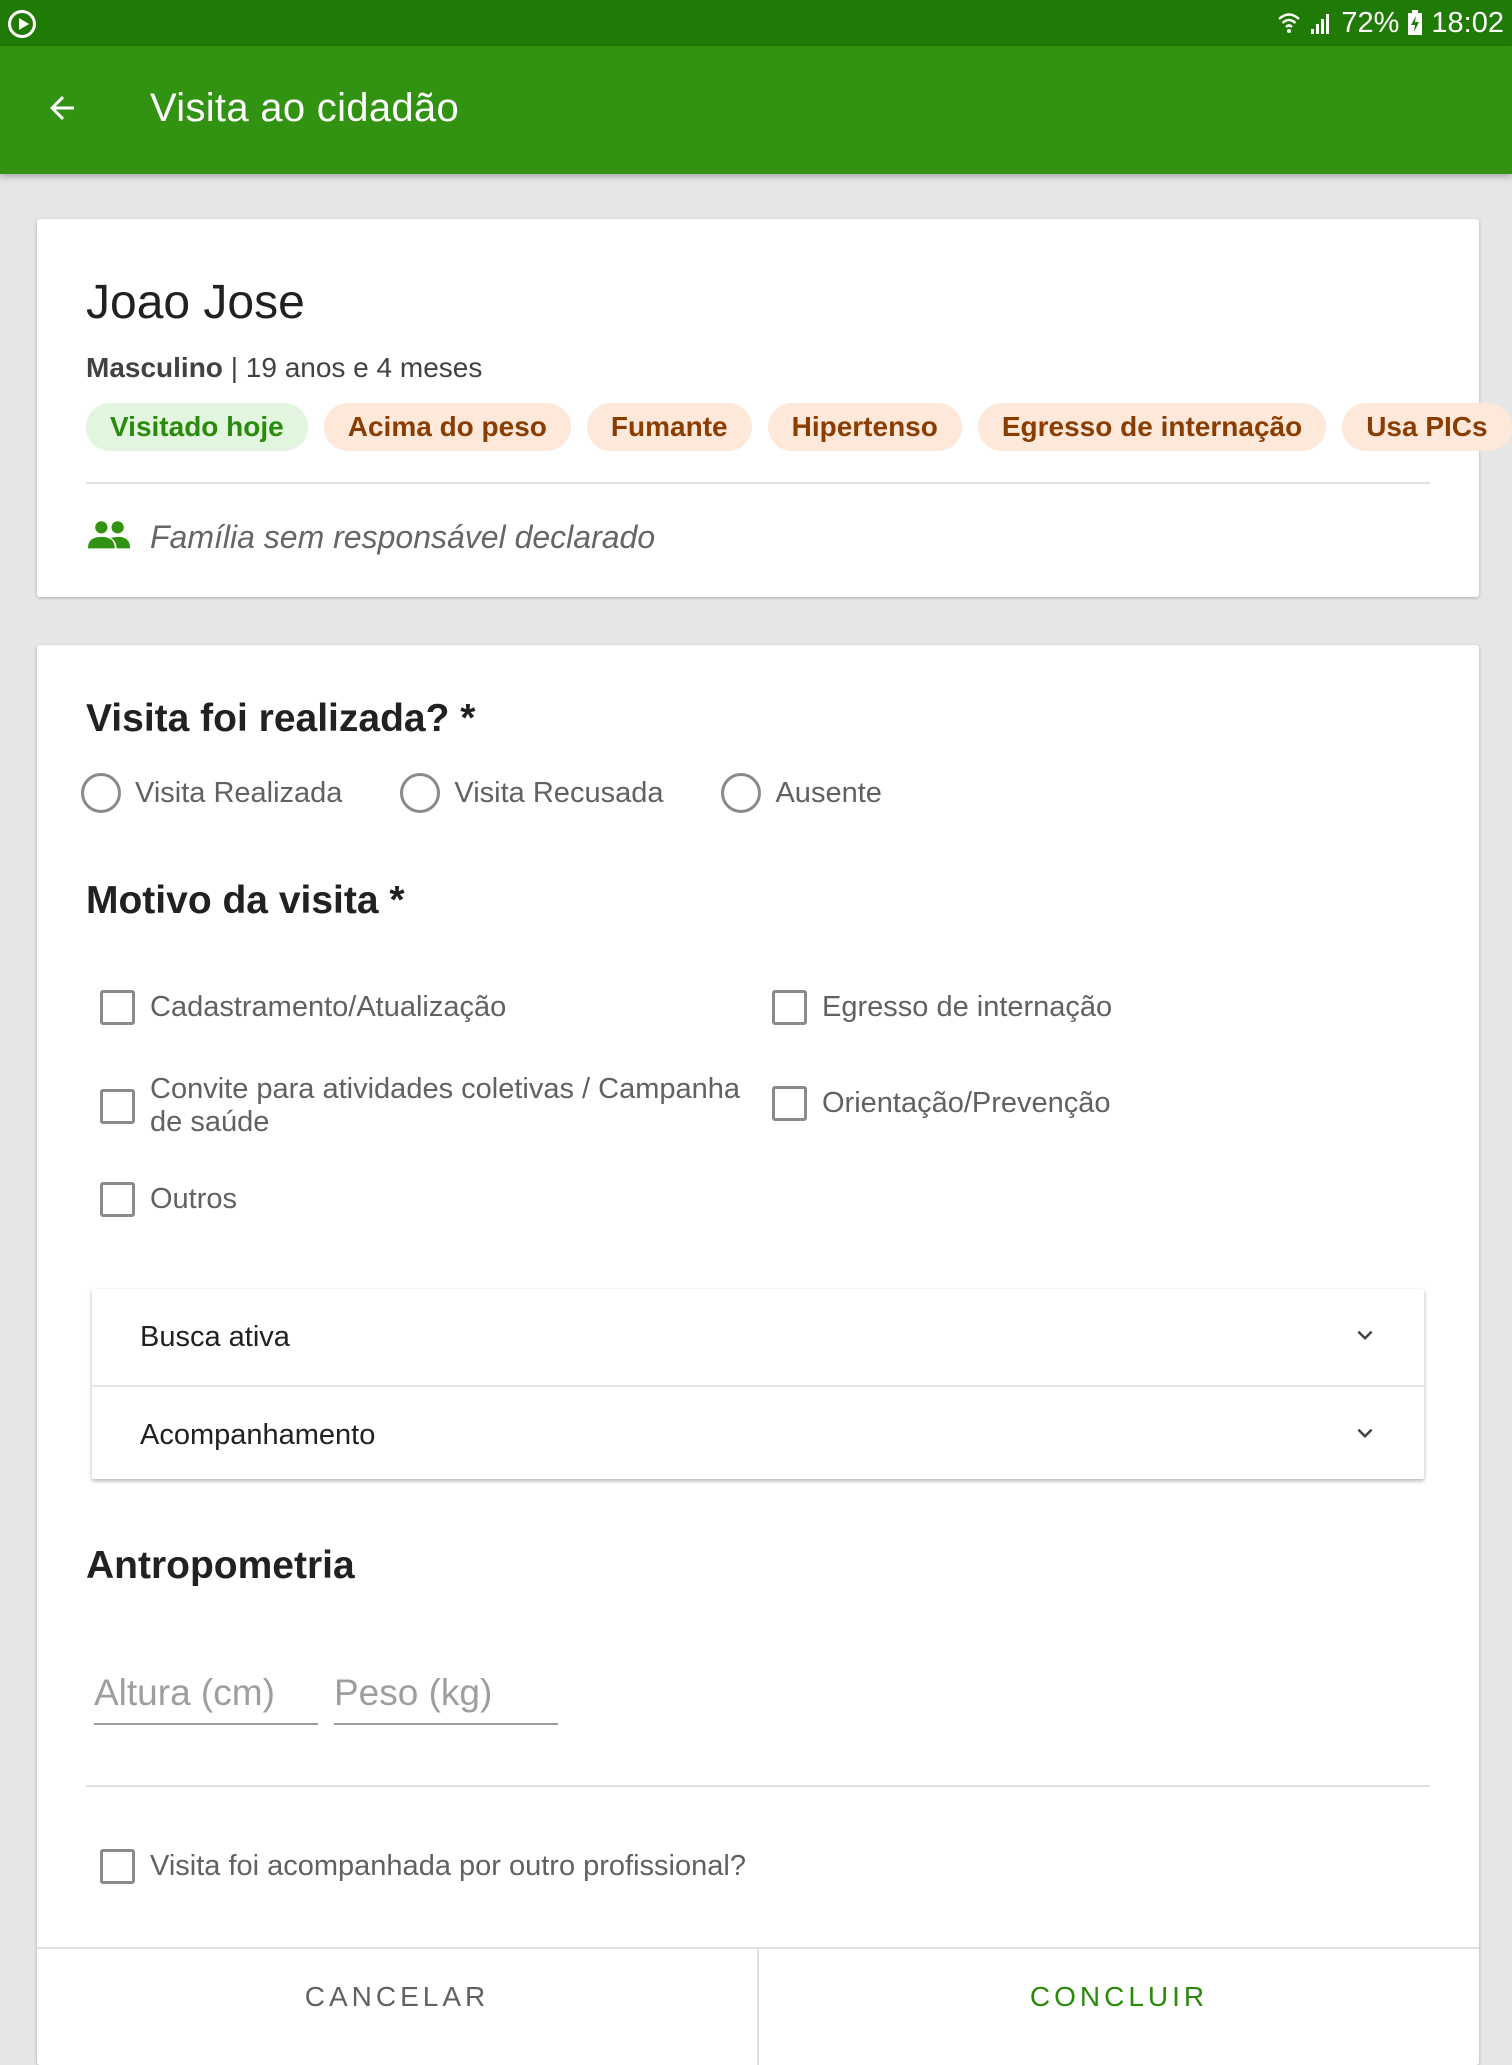 Image resolution: width=1512 pixels, height=2065 pixels. Describe the element at coordinates (1119, 2007) in the screenshot. I see `conclude-button: CONCLUIR` at that location.